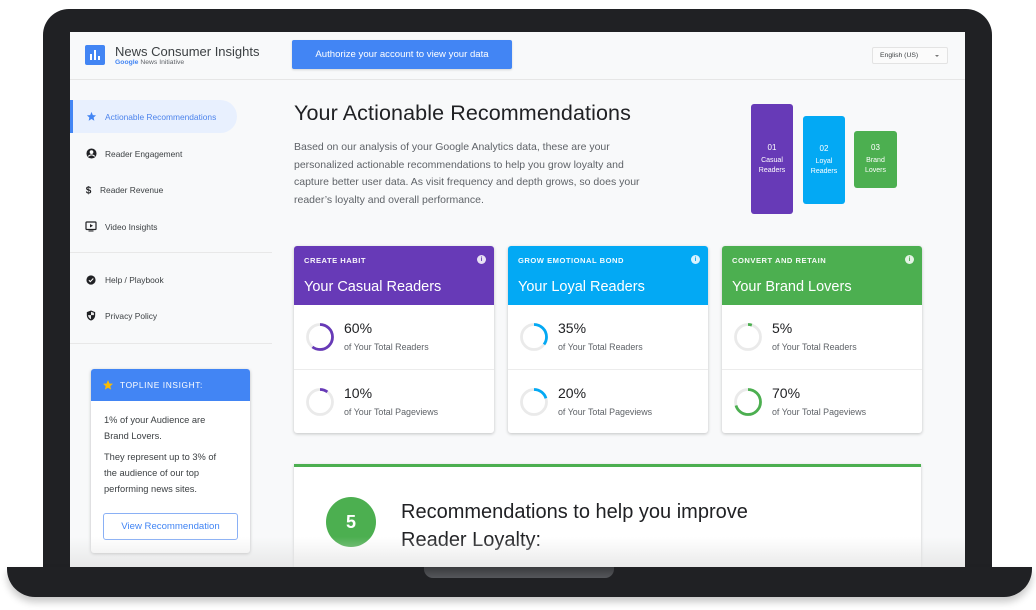 The height and width of the screenshot is (610, 1036). What do you see at coordinates (394, 401) in the screenshot?
I see `stat-row: 10% of Your Total Pageviews` at bounding box center [394, 401].